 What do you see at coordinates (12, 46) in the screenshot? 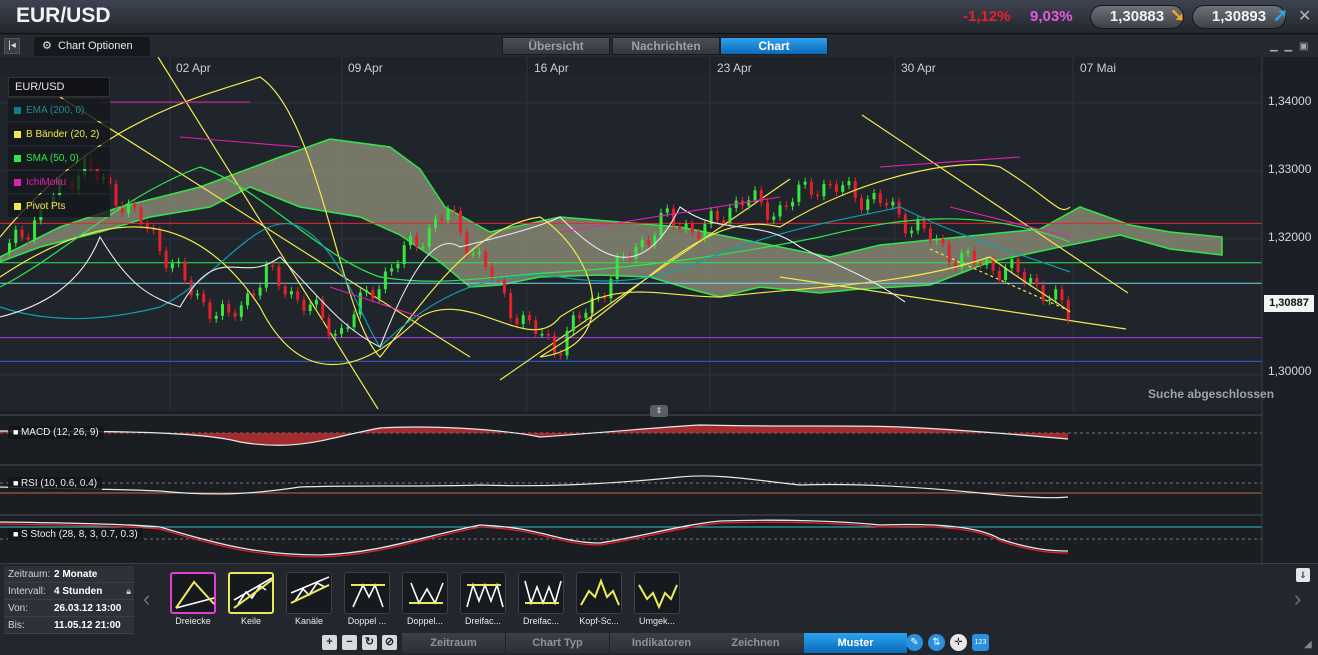
I see `collapse-sidebar-icon: |◂` at bounding box center [12, 46].